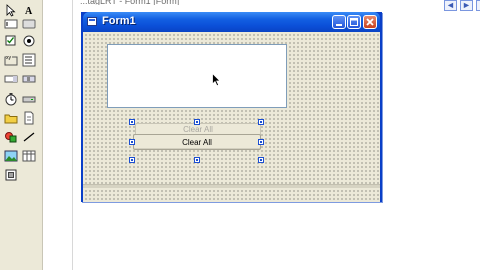 This screenshot has height=270, width=480. What do you see at coordinates (29, 41) in the screenshot?
I see `radio-button-icon` at bounding box center [29, 41].